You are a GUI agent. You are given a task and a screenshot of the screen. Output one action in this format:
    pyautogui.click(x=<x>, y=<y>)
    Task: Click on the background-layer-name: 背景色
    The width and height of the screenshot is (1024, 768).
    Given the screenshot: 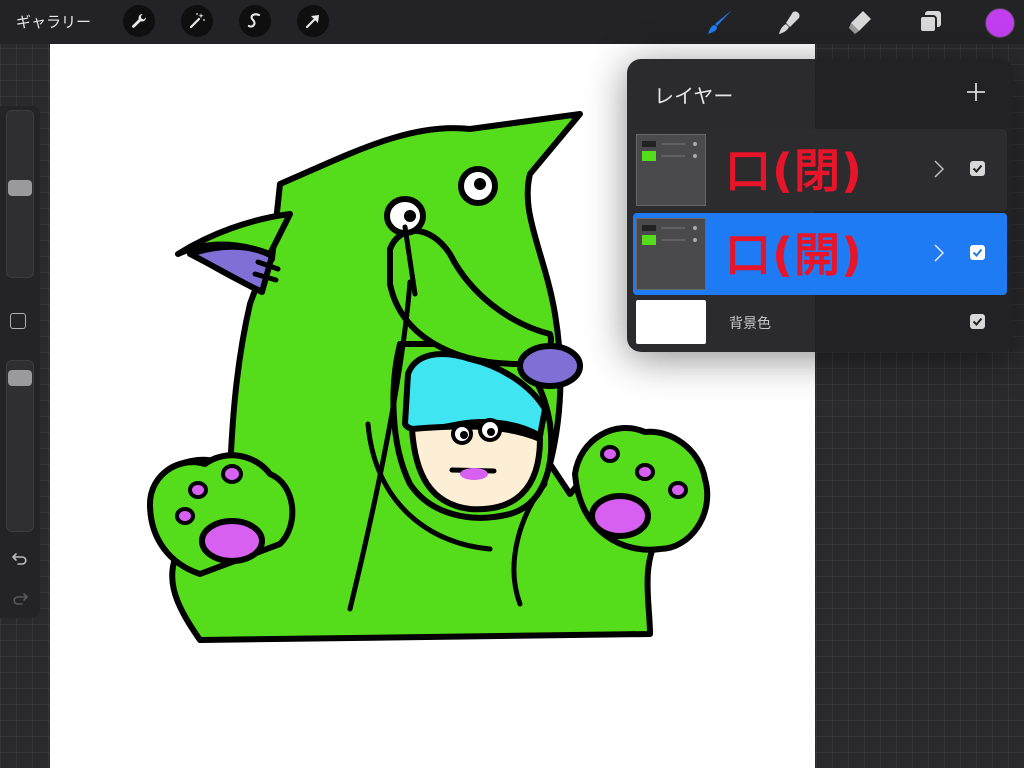 What is the action you would take?
    pyautogui.click(x=750, y=324)
    